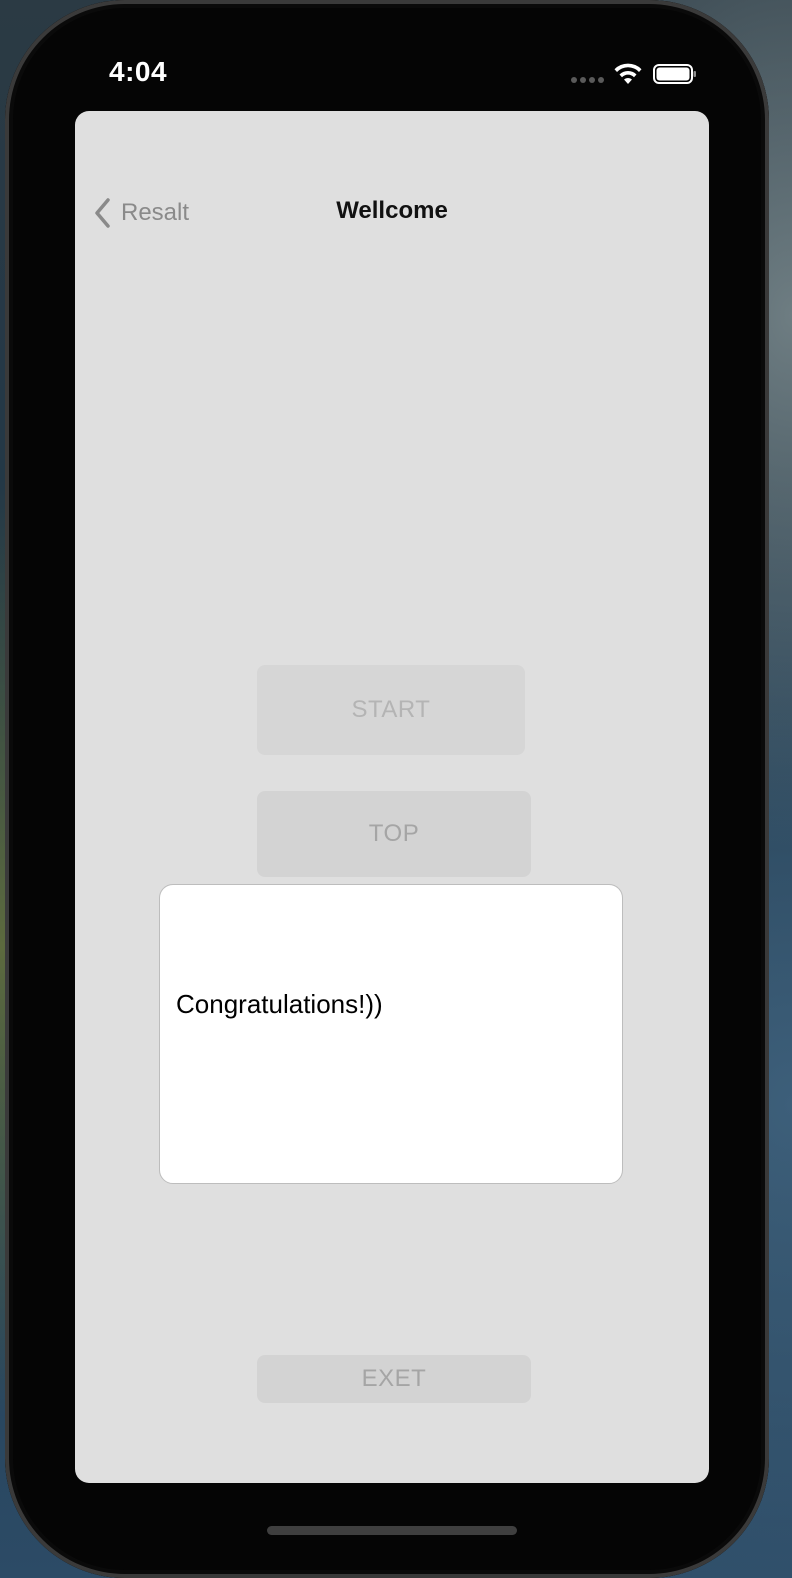 Image resolution: width=792 pixels, height=1578 pixels. I want to click on status-icons, so click(636, 75).